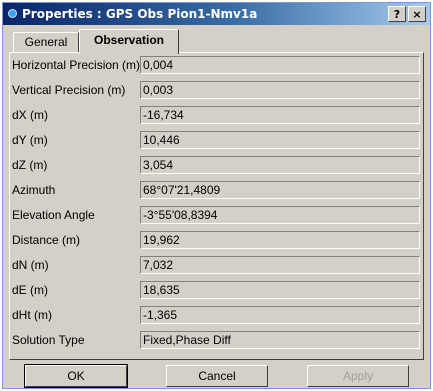 The height and width of the screenshot is (391, 433). I want to click on title-bar: Properties : GPS Obs Pion1-Nmv1a ? ×, so click(216, 14).